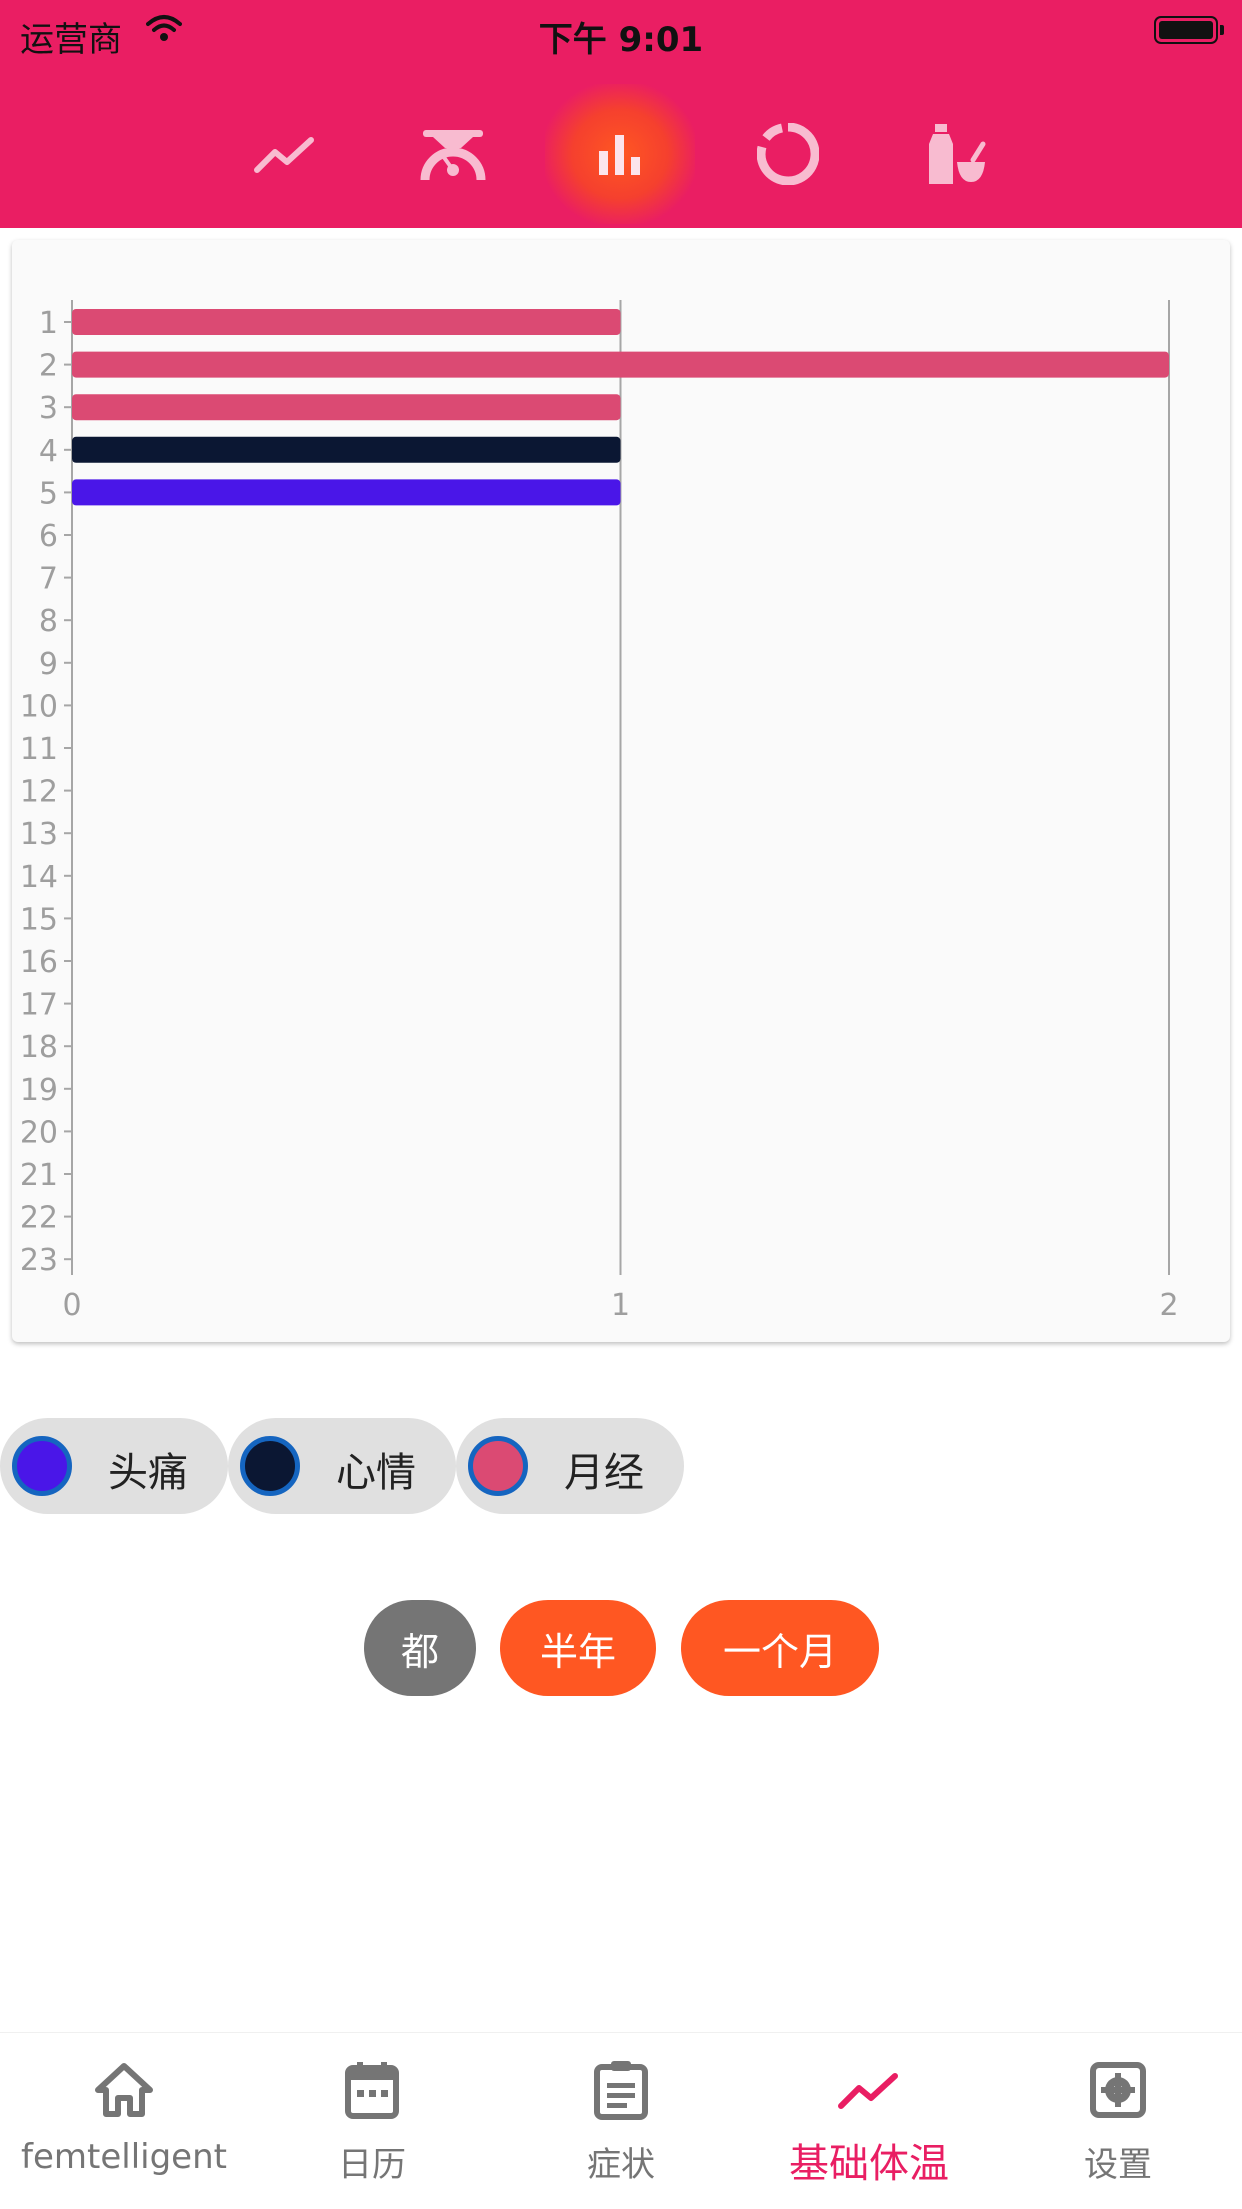  What do you see at coordinates (48, 451) in the screenshot?
I see `y-tick-label: 4` at bounding box center [48, 451].